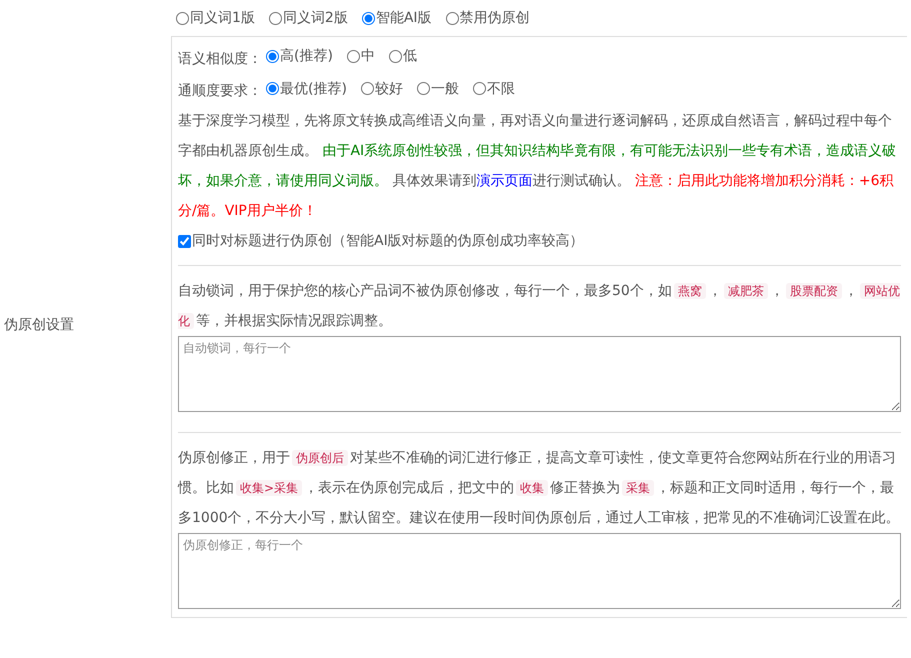  Describe the element at coordinates (220, 58) in the screenshot. I see `field-label: 语义相似度：` at that location.